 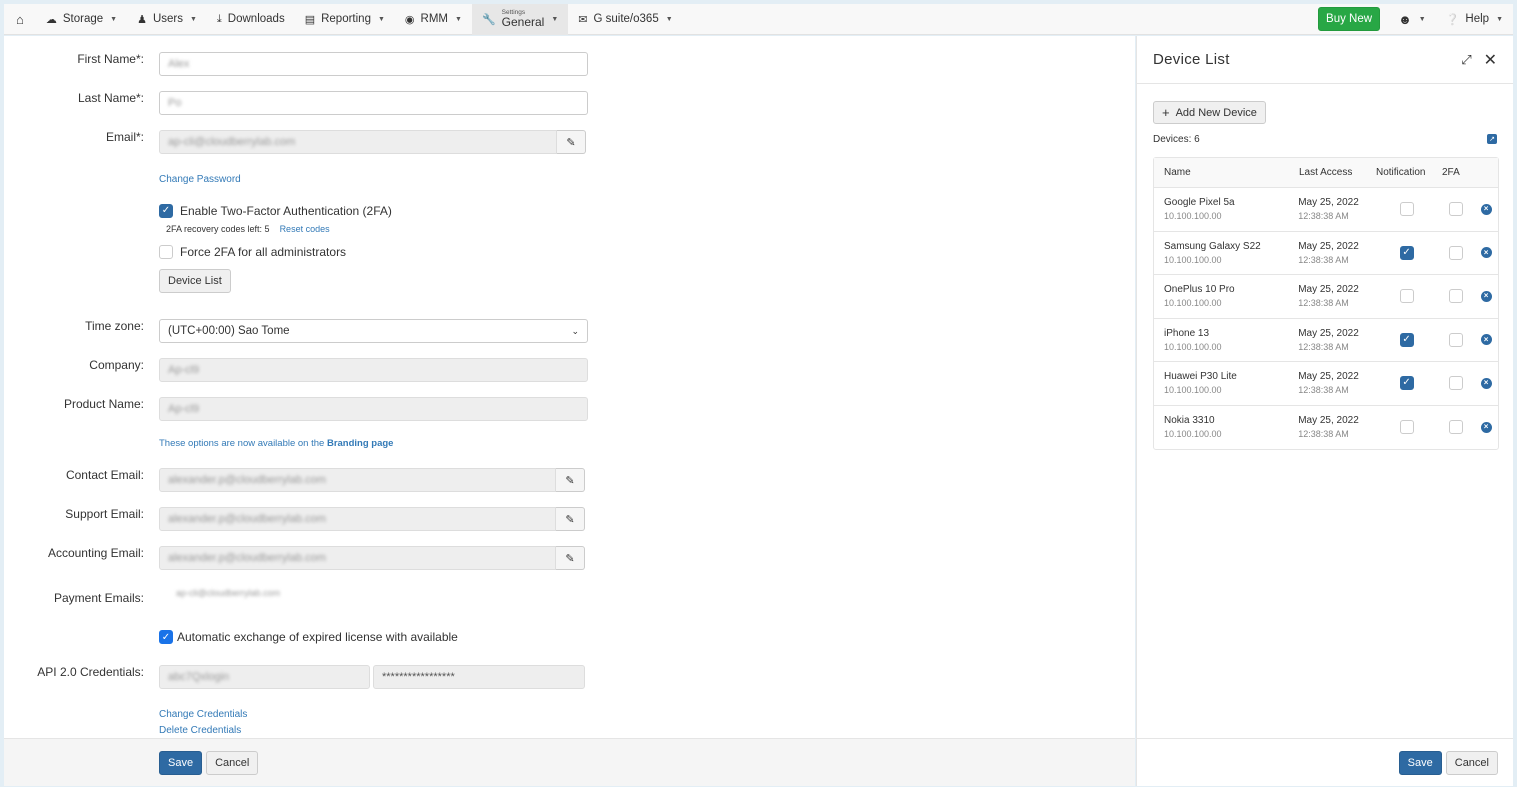 What do you see at coordinates (200, 179) in the screenshot?
I see `change-password-link: Change Password` at bounding box center [200, 179].